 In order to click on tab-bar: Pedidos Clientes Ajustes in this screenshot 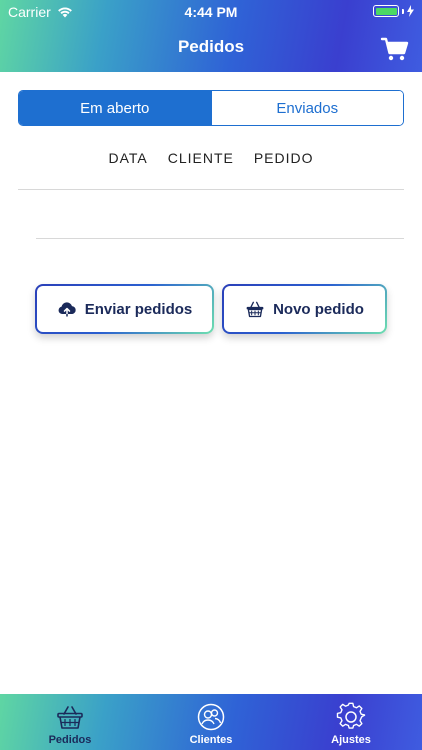, I will do `click(211, 722)`.